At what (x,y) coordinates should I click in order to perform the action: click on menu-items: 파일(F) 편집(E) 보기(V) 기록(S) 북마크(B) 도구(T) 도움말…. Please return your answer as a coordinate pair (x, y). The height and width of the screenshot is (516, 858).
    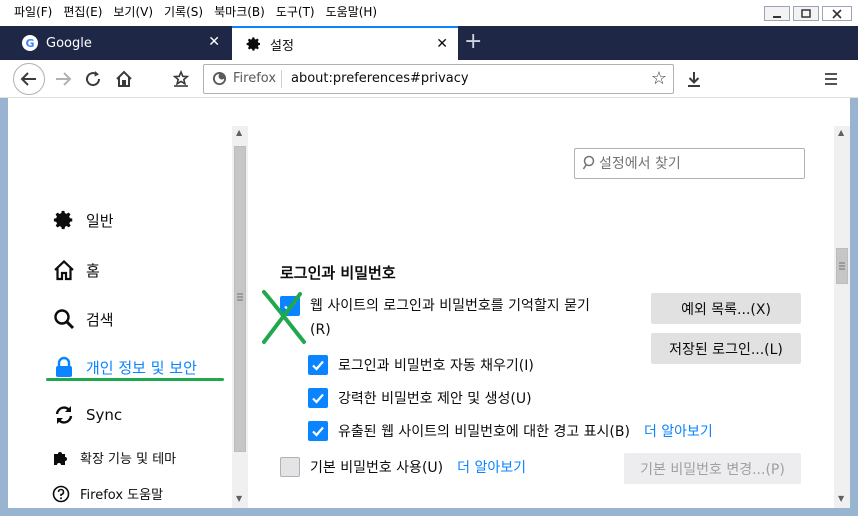
    Looking at the image, I should click on (197, 12).